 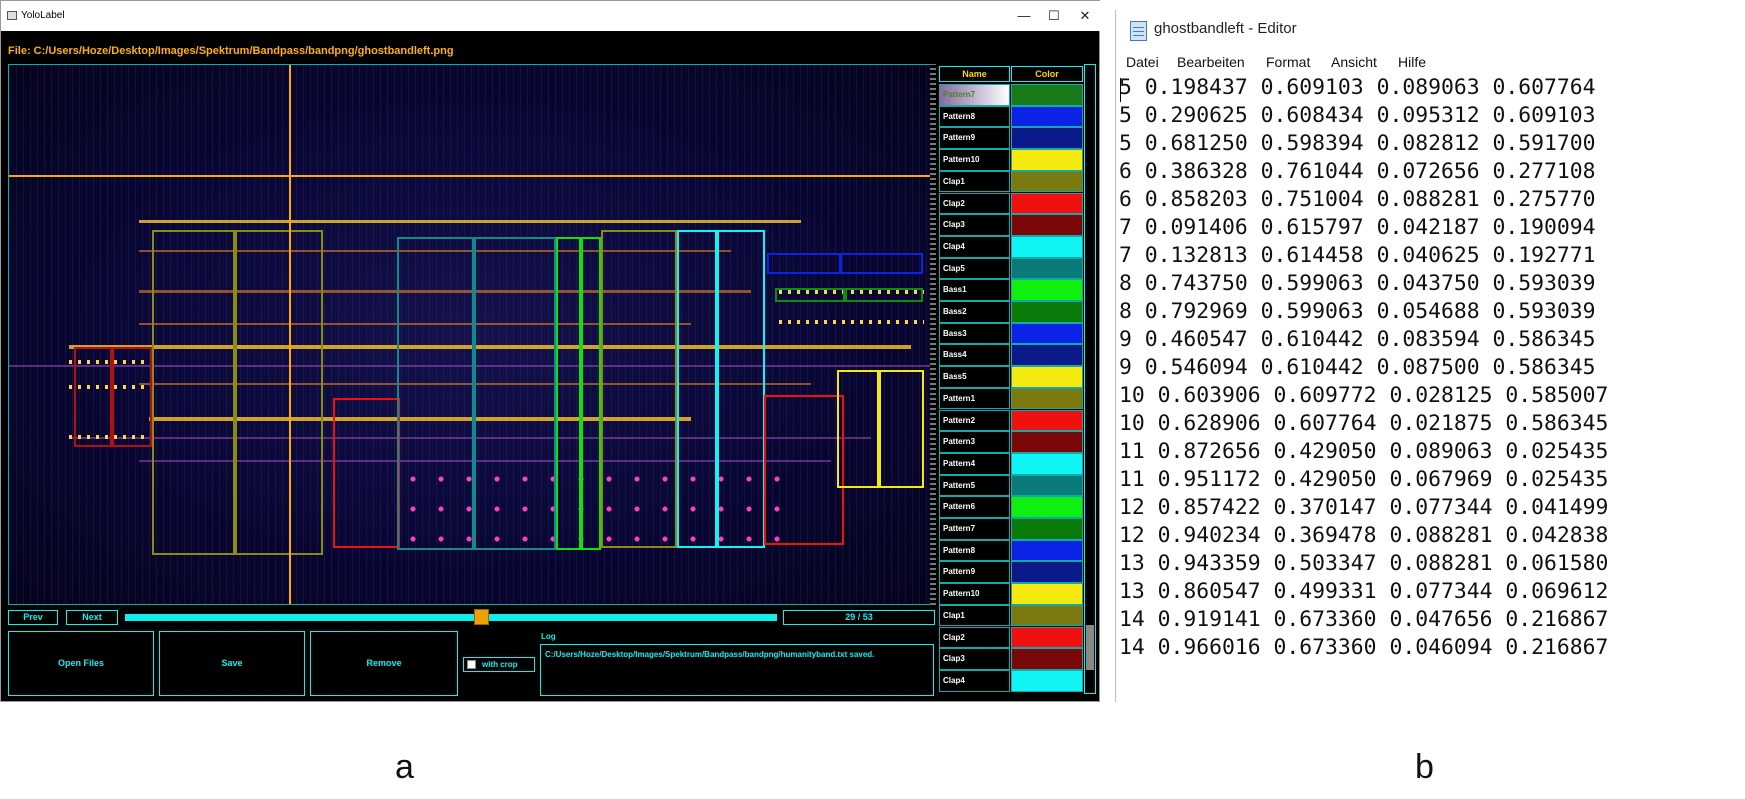 What do you see at coordinates (974, 333) in the screenshot?
I see `row-name: Bass3` at bounding box center [974, 333].